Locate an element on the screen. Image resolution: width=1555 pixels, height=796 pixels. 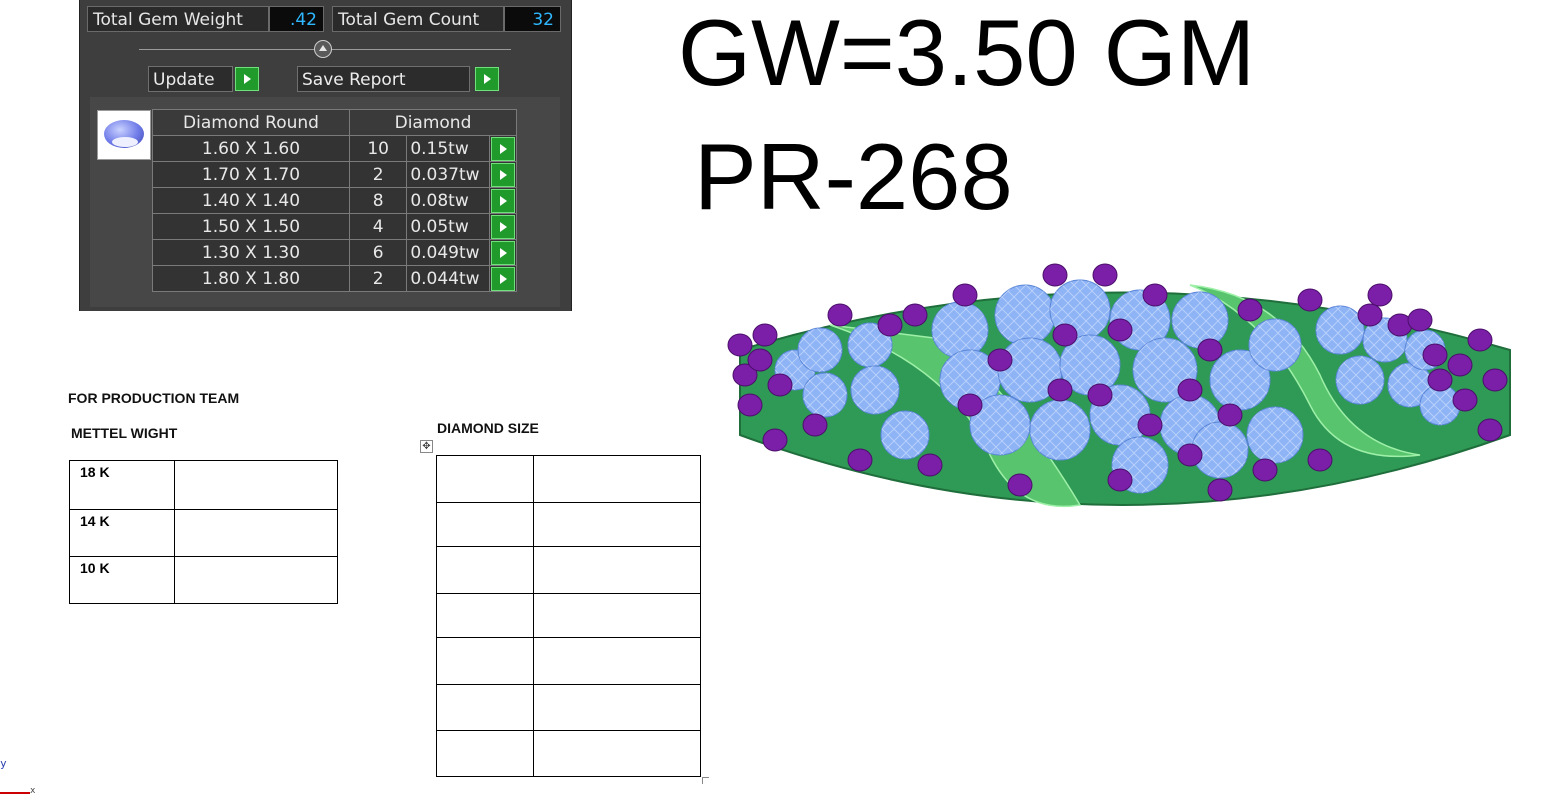
table-row: 1.60 X 1.60 10 0.15tw is located at coordinates (335, 148).